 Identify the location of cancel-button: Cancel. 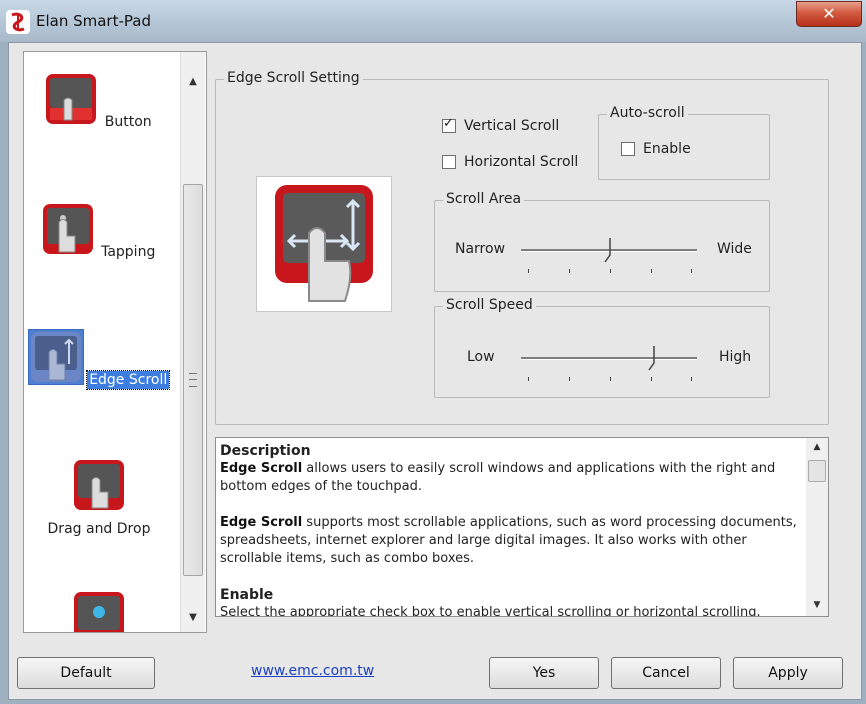
(666, 673).